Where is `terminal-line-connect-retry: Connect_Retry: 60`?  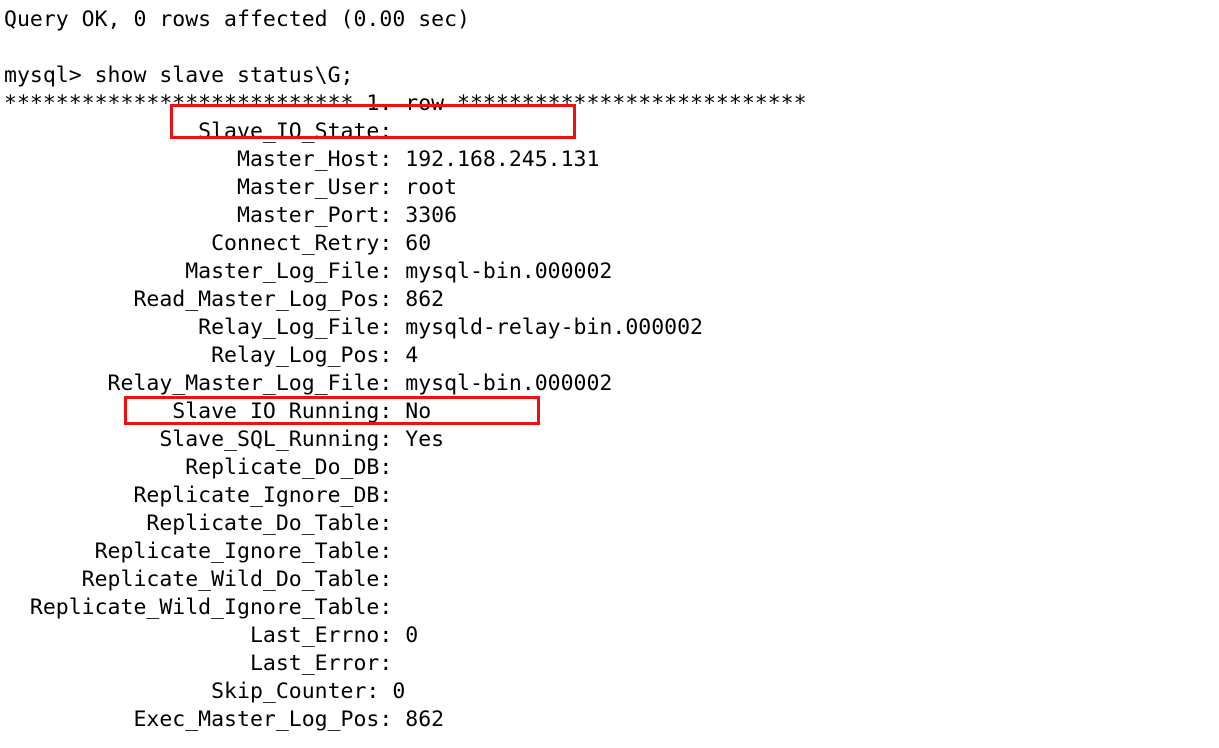 terminal-line-connect-retry: Connect_Retry: 60 is located at coordinates (218, 243).